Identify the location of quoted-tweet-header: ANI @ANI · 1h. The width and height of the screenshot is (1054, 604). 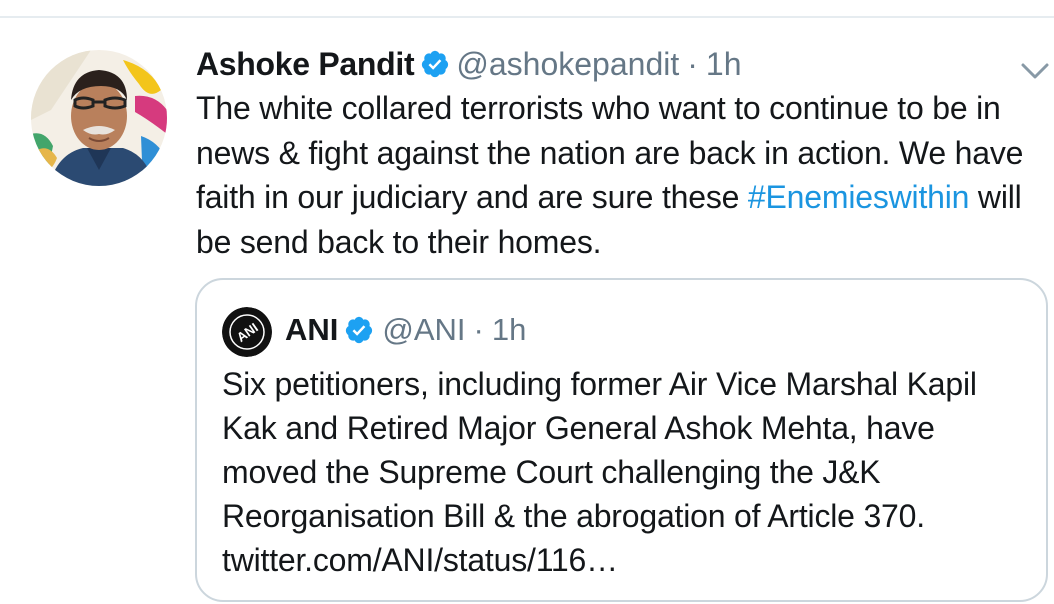
(405, 330).